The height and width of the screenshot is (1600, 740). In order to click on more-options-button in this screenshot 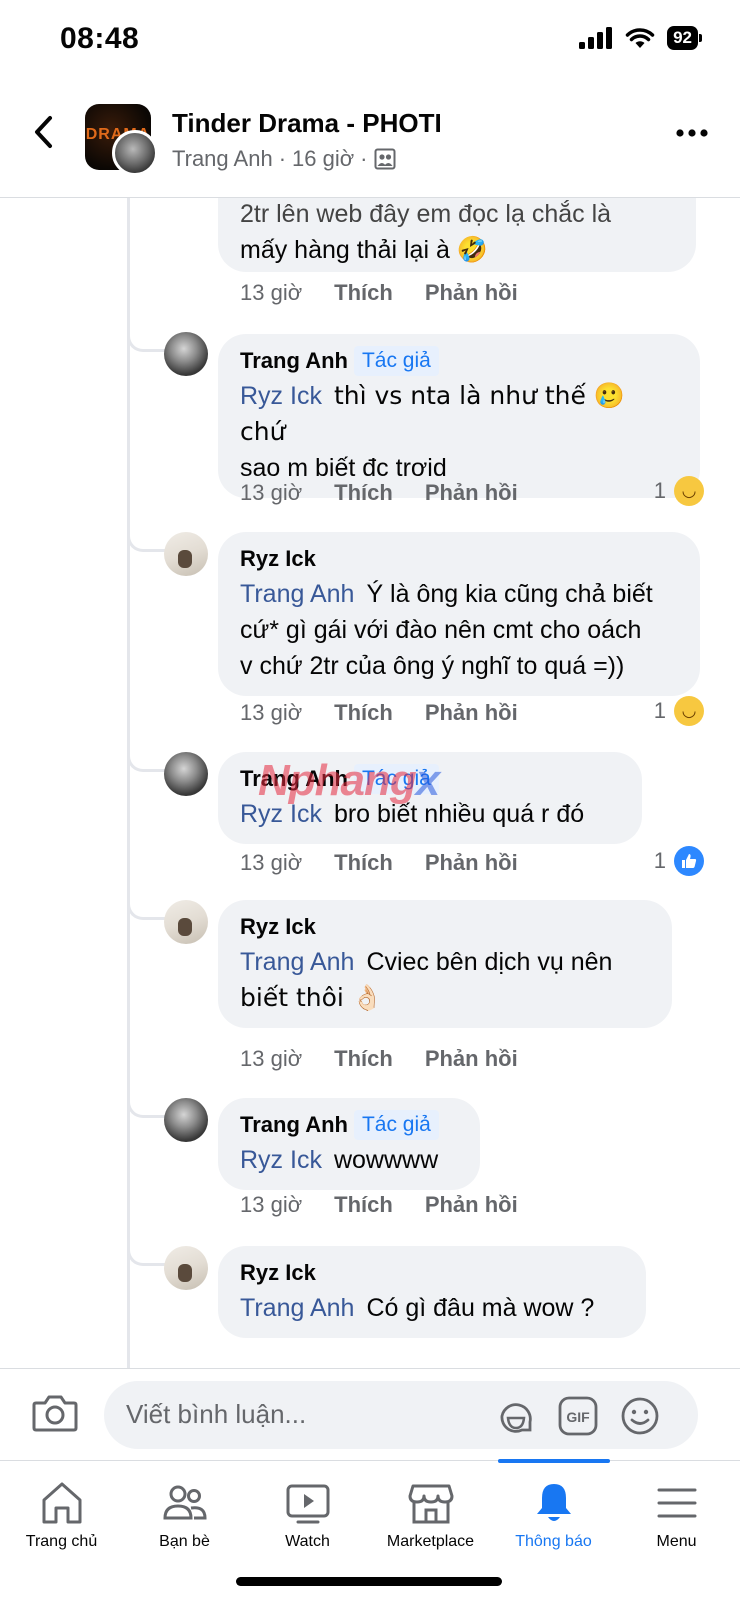, I will do `click(692, 133)`.